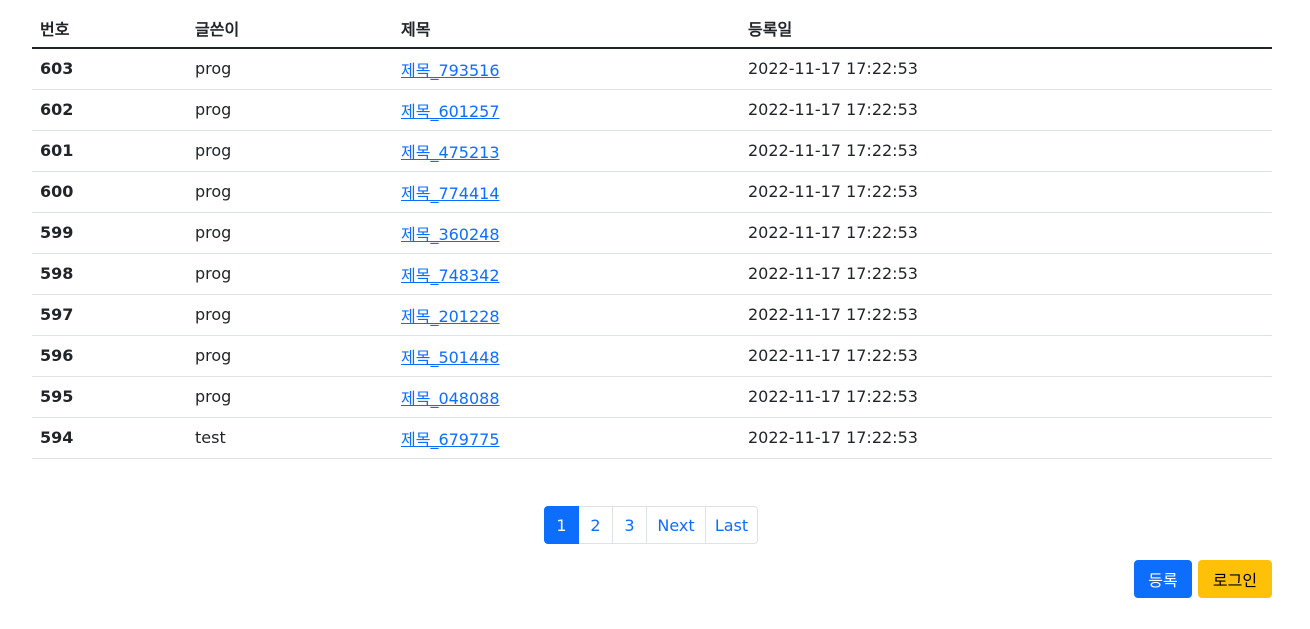  I want to click on pagination: 1 2 3 Next Last, so click(651, 525).